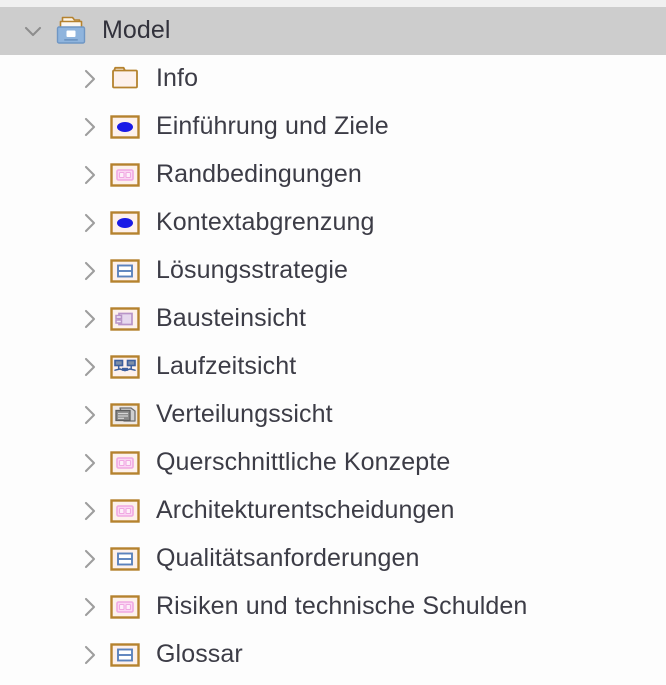  I want to click on component-diagram-icon, so click(125, 319).